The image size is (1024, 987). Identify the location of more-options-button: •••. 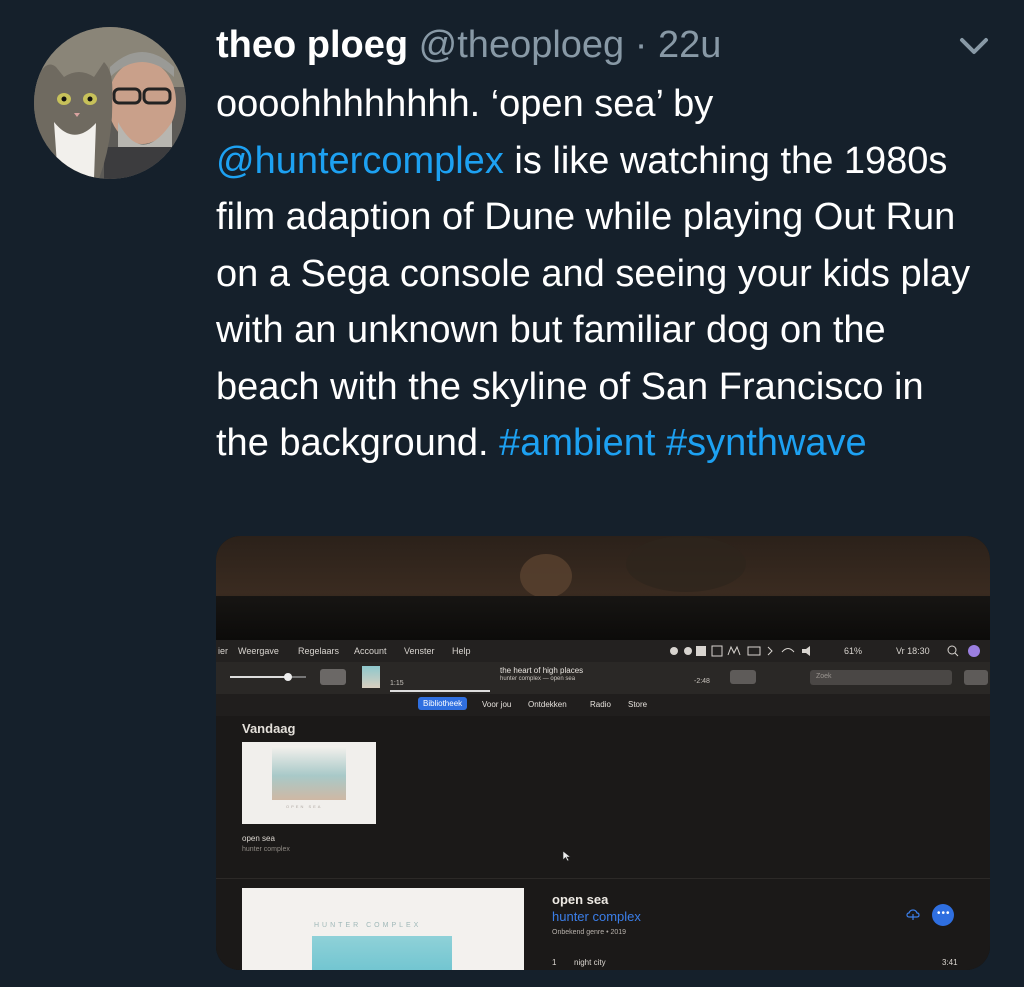
(943, 915).